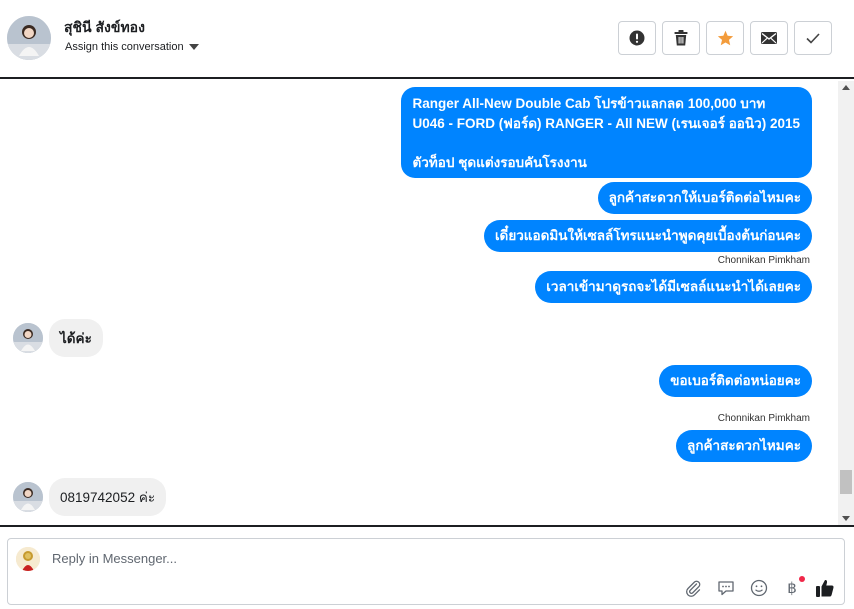  I want to click on saved-replies-button, so click(726, 588).